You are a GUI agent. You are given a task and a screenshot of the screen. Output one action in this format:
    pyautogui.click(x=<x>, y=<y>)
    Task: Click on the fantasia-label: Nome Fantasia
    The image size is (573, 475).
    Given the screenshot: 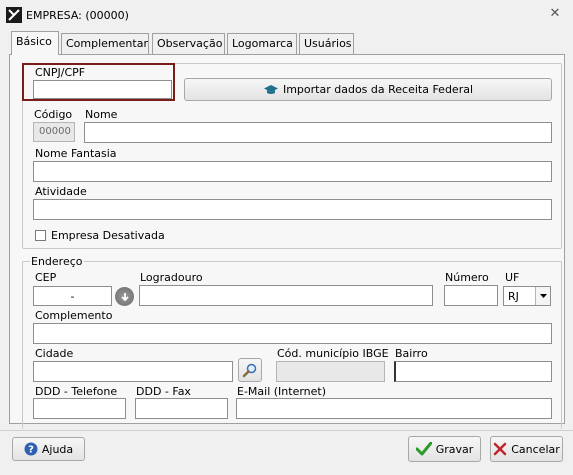 What is the action you would take?
    pyautogui.click(x=76, y=153)
    